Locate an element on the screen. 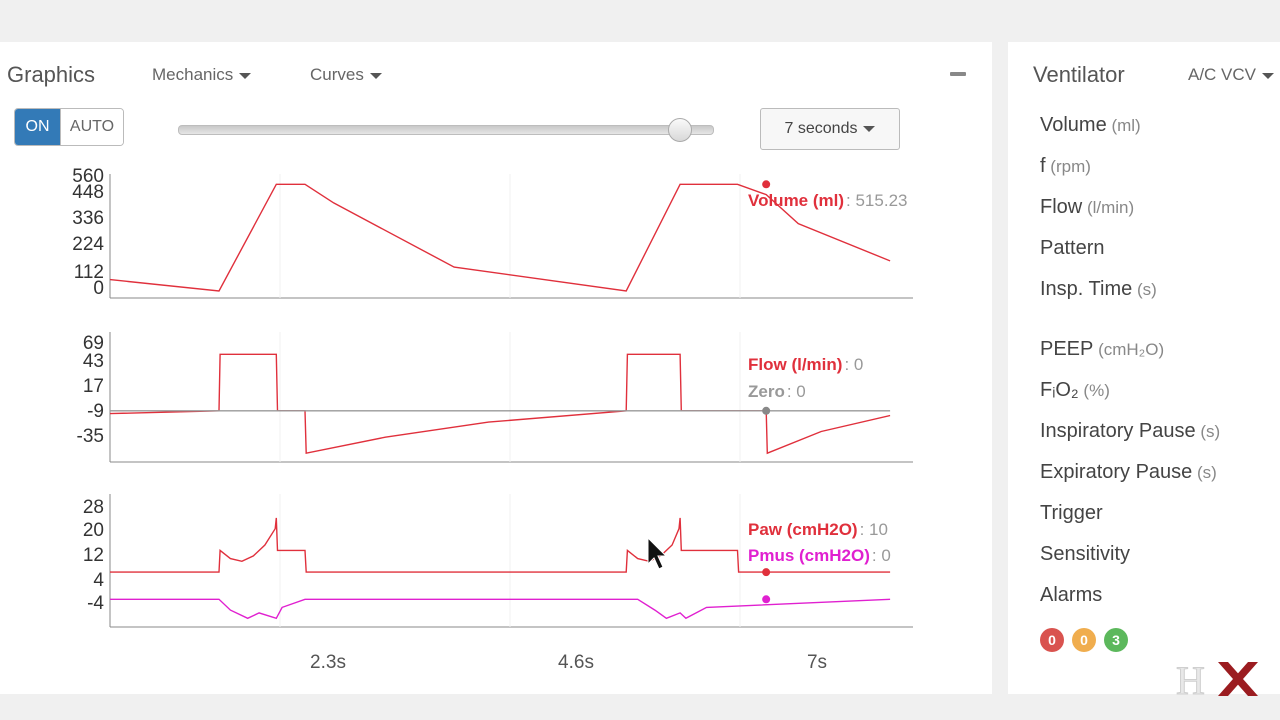 The image size is (1280, 720). series-line-pmus-cmh-o- is located at coordinates (500, 609).